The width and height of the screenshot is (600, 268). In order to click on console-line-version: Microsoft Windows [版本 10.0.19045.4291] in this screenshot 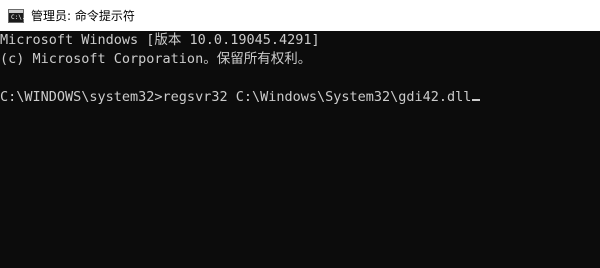, I will do `click(160, 40)`.